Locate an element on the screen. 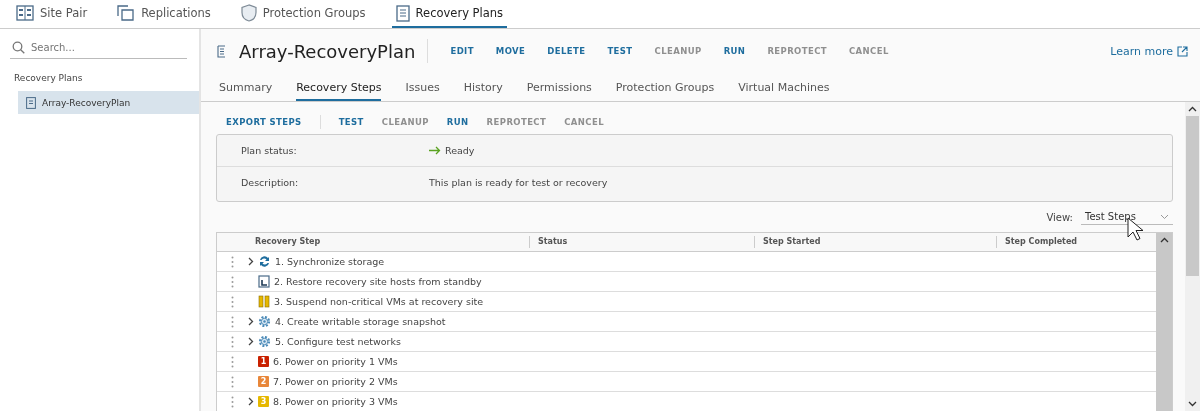 This screenshot has width=1200, height=411. scroll-down-icon is located at coordinates (1192, 404).